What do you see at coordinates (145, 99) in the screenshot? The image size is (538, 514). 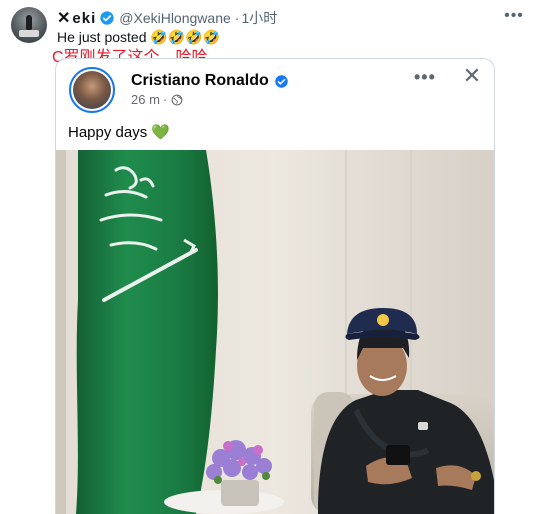 I see `post-time: 26 m` at bounding box center [145, 99].